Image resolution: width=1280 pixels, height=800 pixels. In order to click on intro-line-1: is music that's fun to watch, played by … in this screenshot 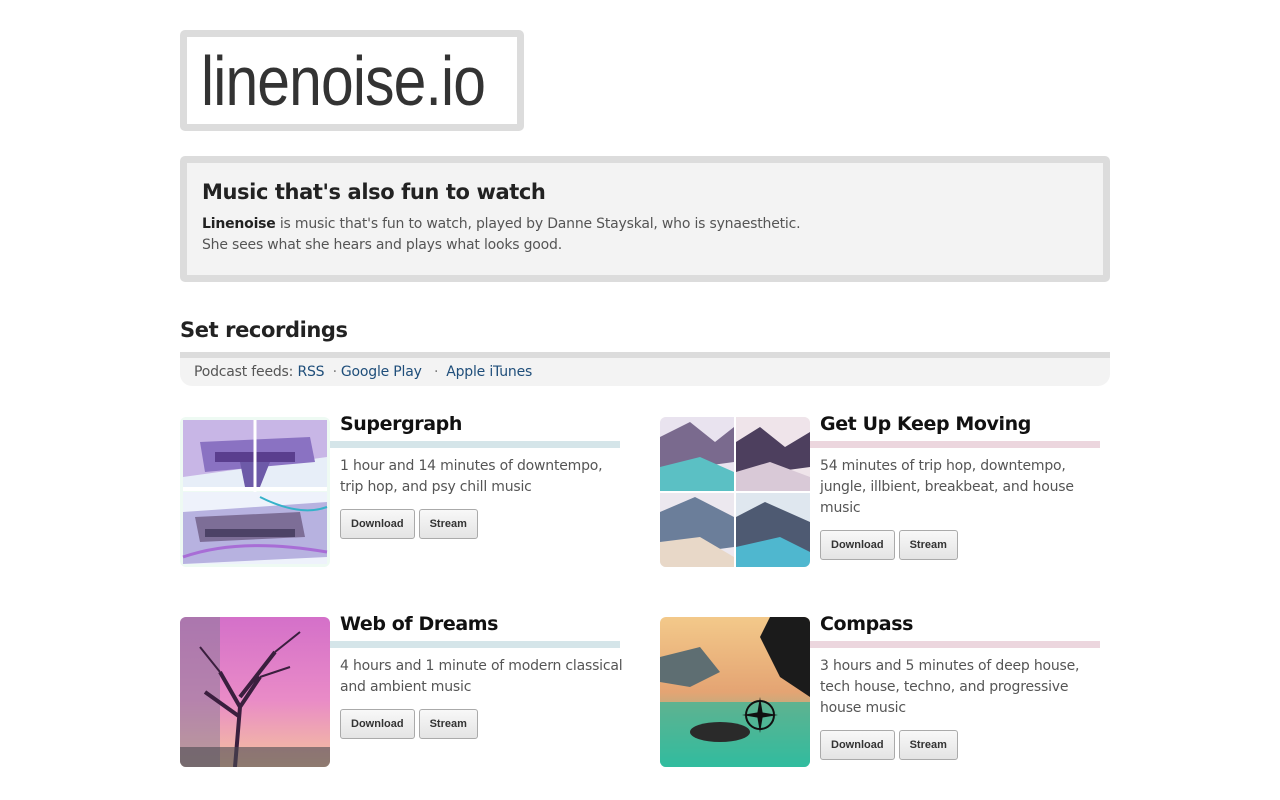, I will do `click(540, 224)`.